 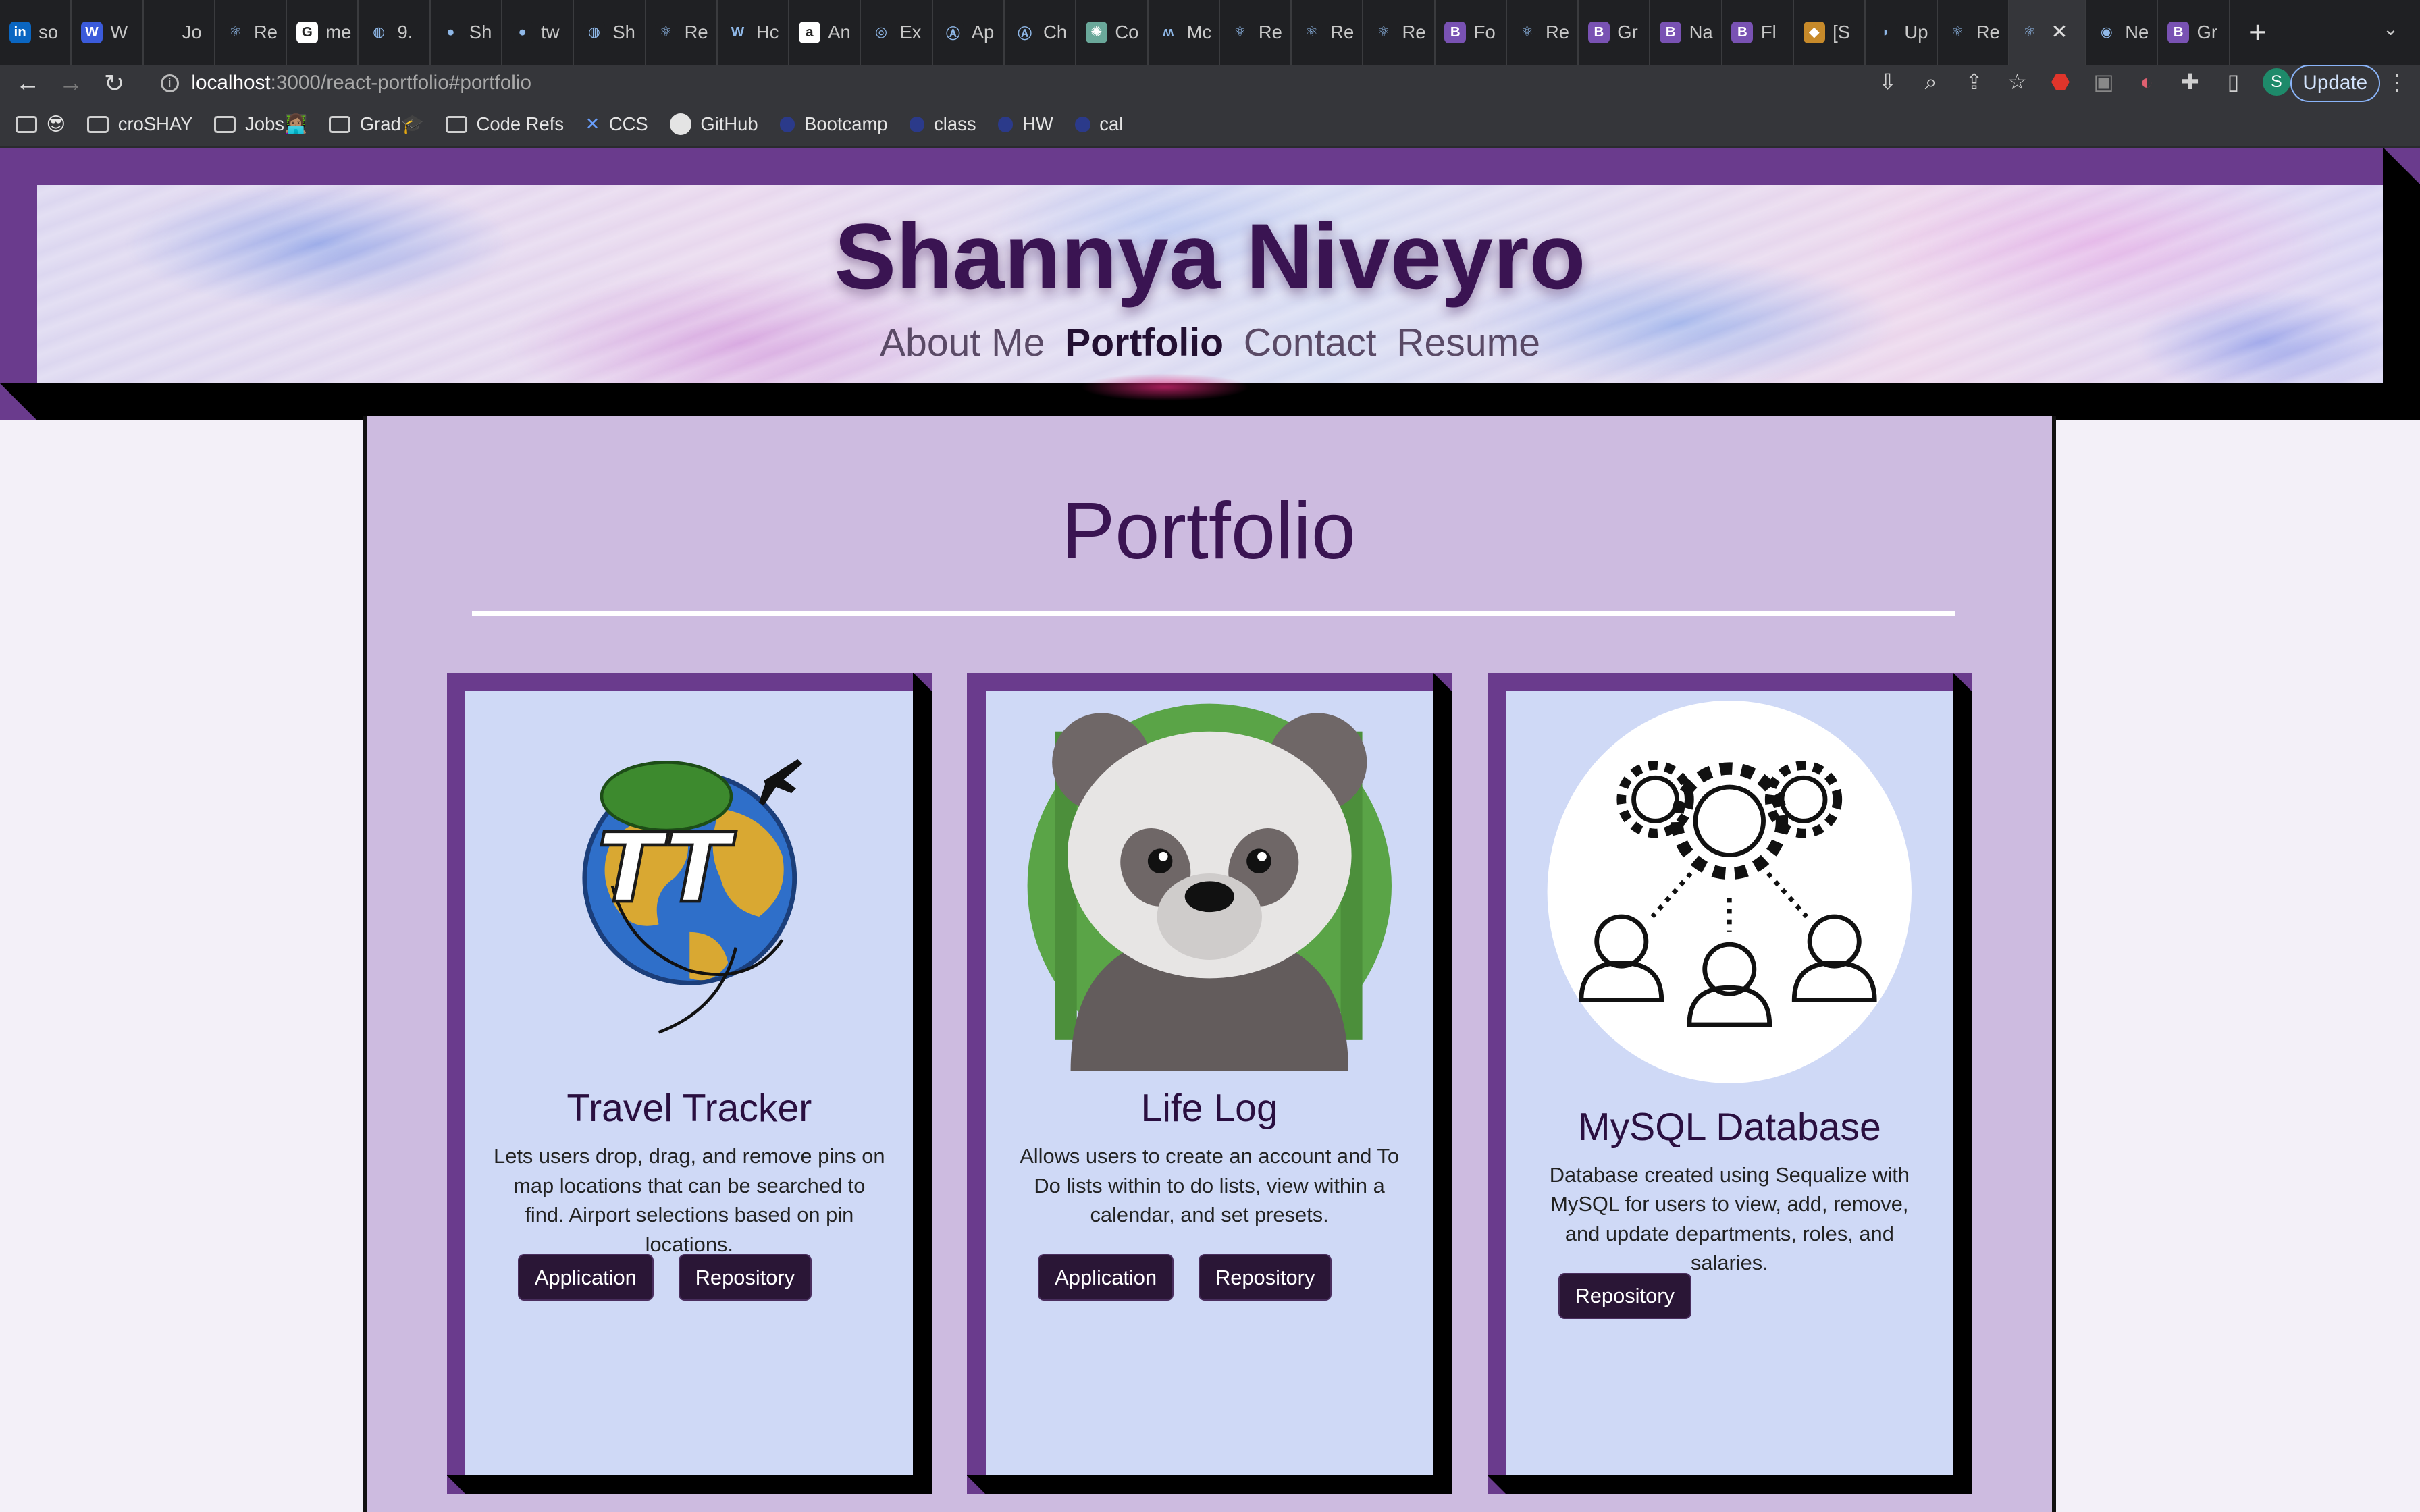 I want to click on tab-title: Na, so click(x=1701, y=32).